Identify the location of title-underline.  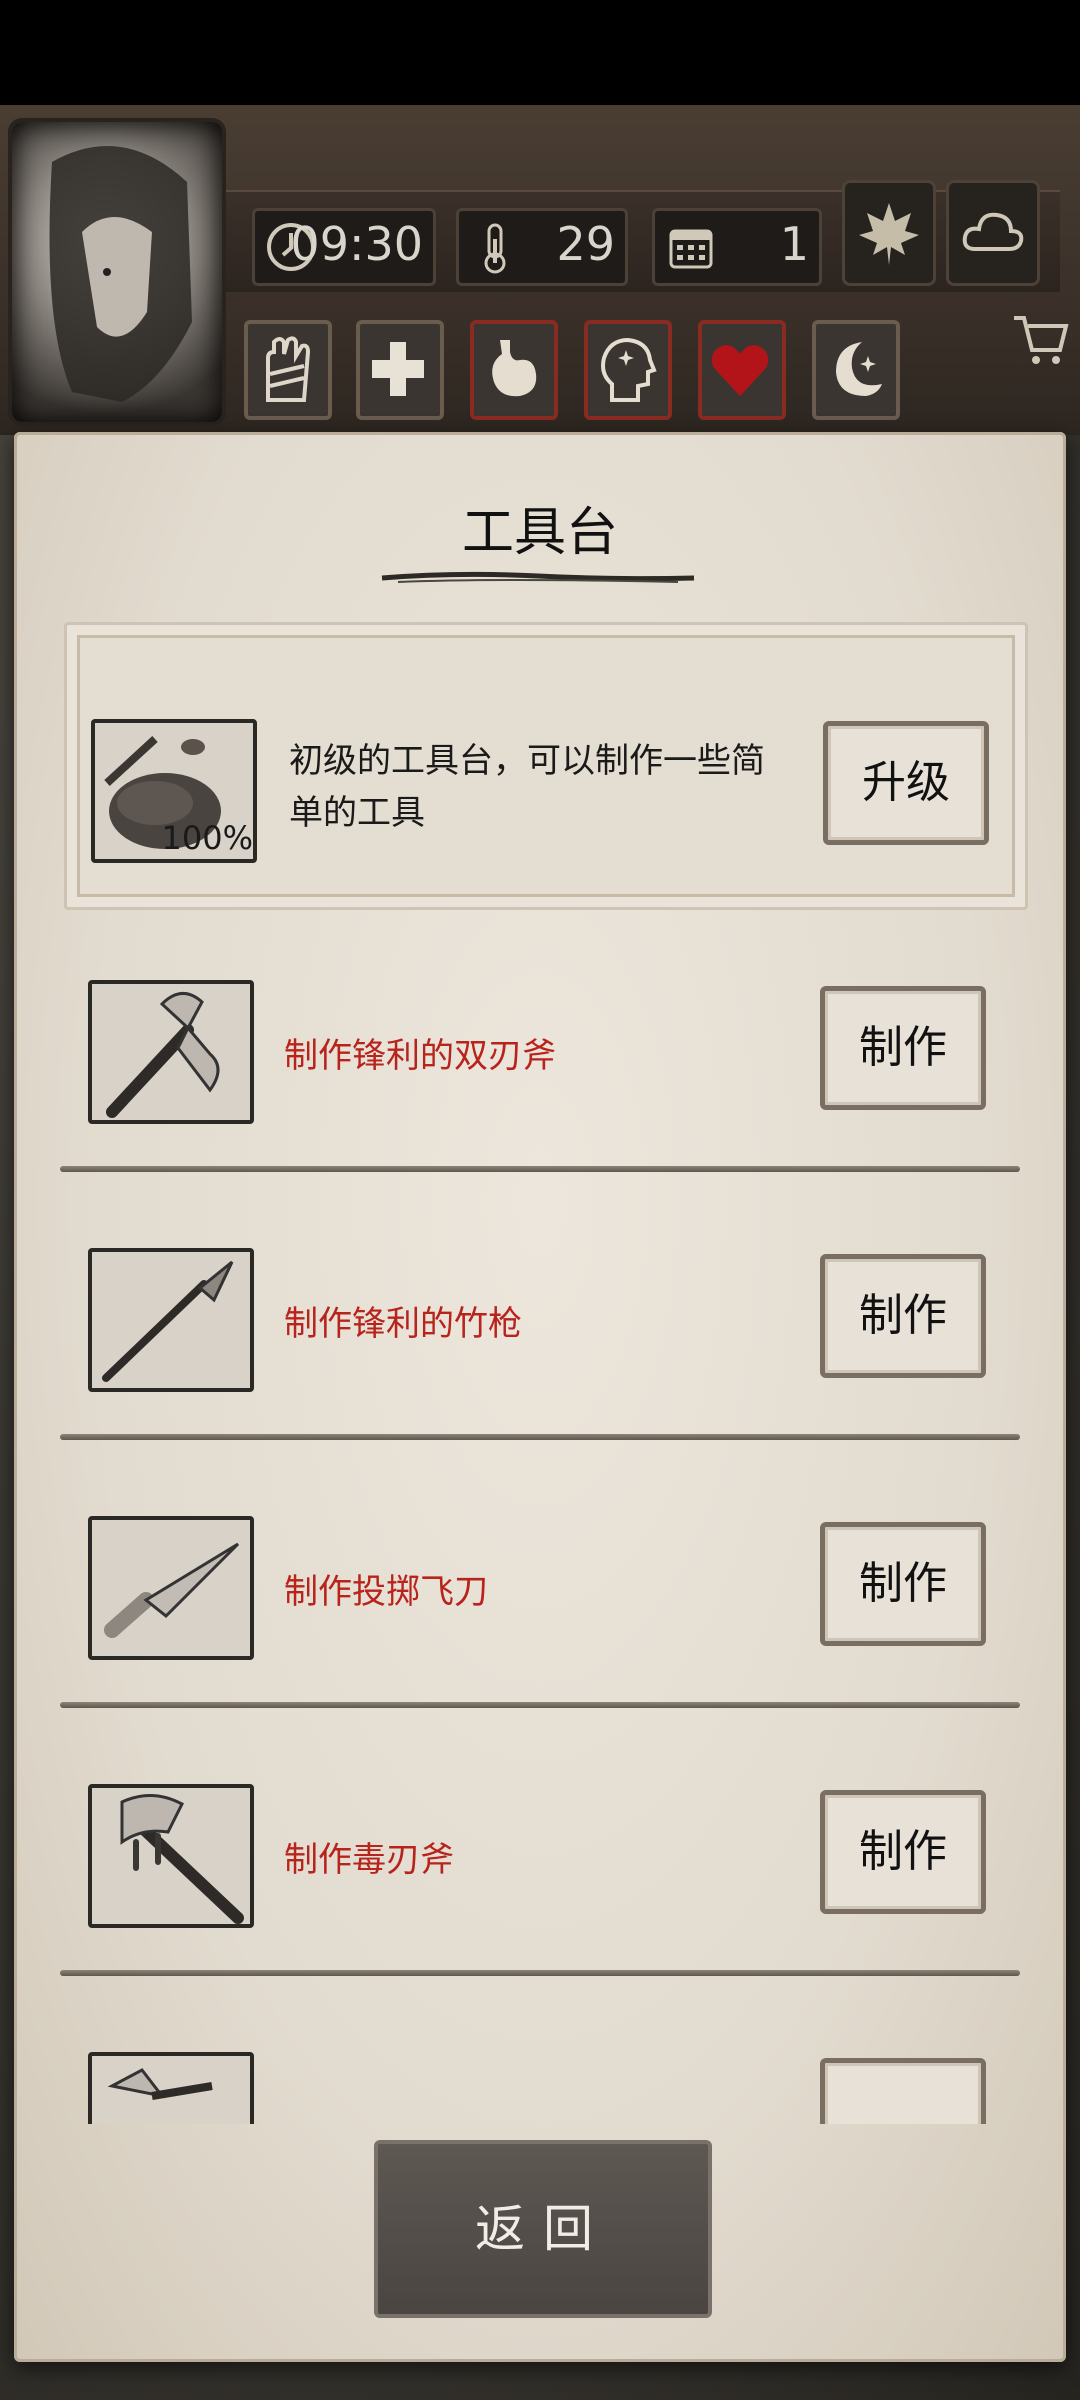
(538, 577).